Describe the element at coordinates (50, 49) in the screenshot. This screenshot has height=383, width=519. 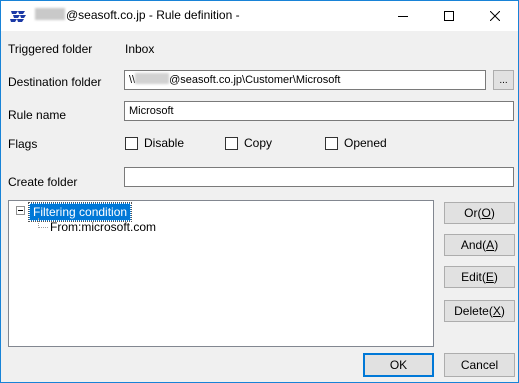
I see `triggered-folder-label: Triggered folder` at that location.